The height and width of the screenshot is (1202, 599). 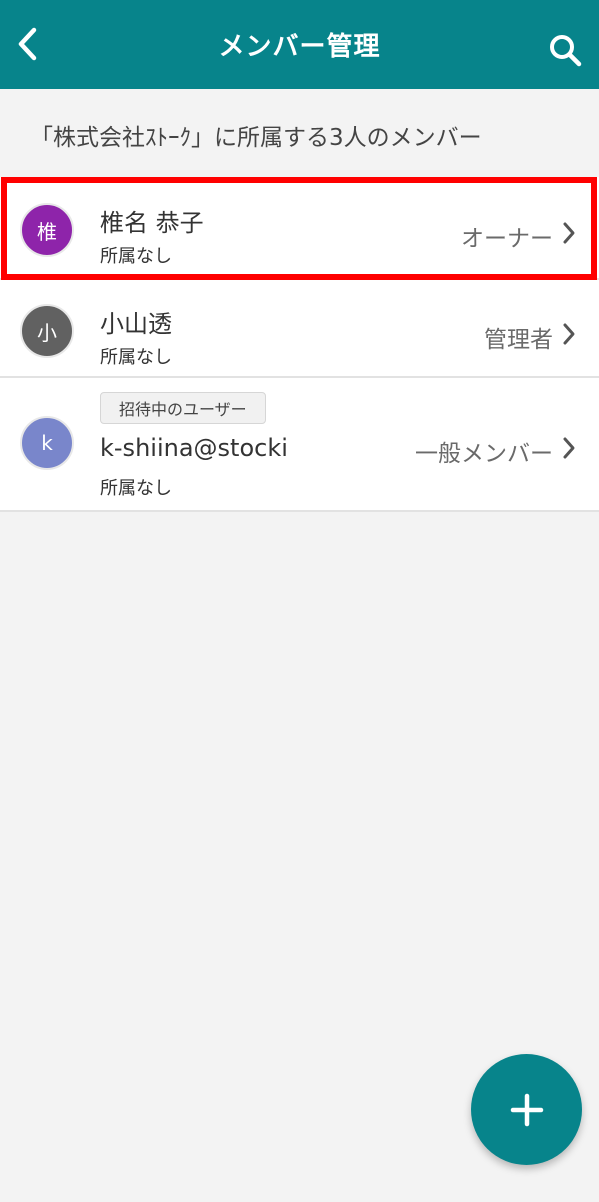 What do you see at coordinates (299, 329) in the screenshot?
I see `member-row-admin: 小 小山透 所属なし 管理者` at bounding box center [299, 329].